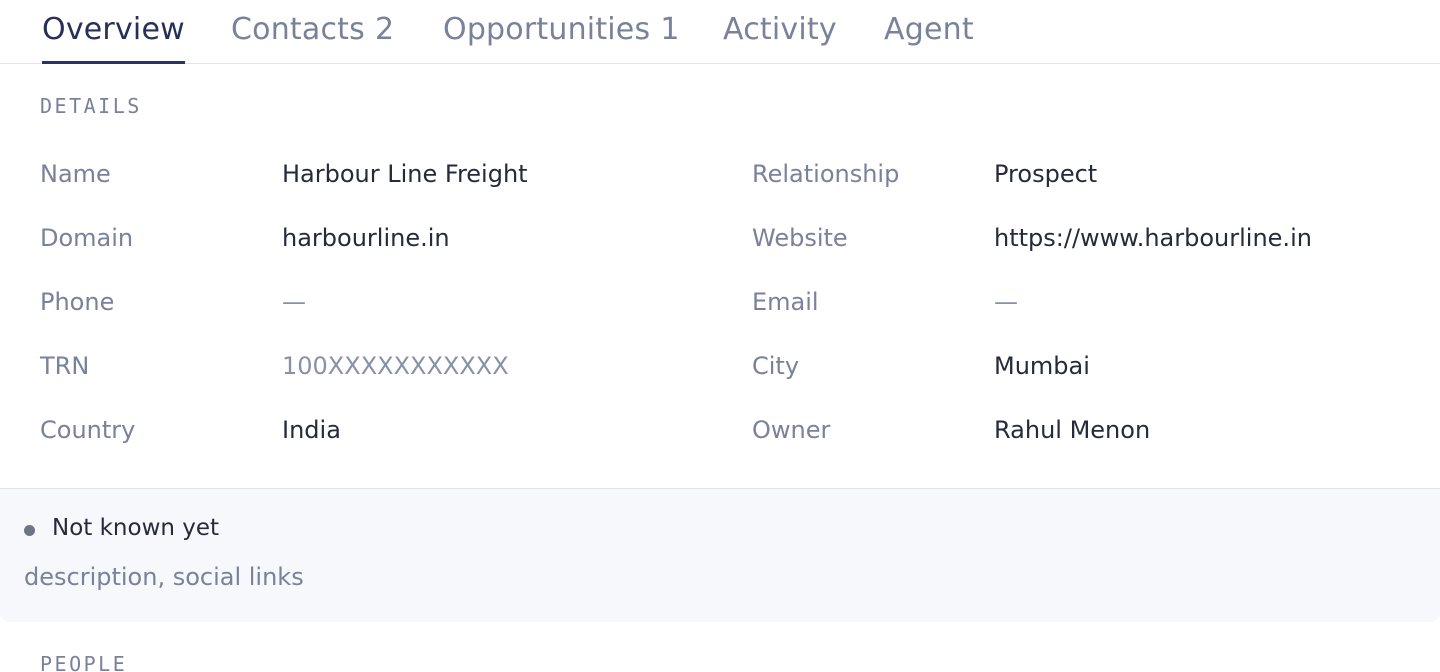 The width and height of the screenshot is (1440, 672). I want to click on domain-value: harbourline.in, so click(366, 238).